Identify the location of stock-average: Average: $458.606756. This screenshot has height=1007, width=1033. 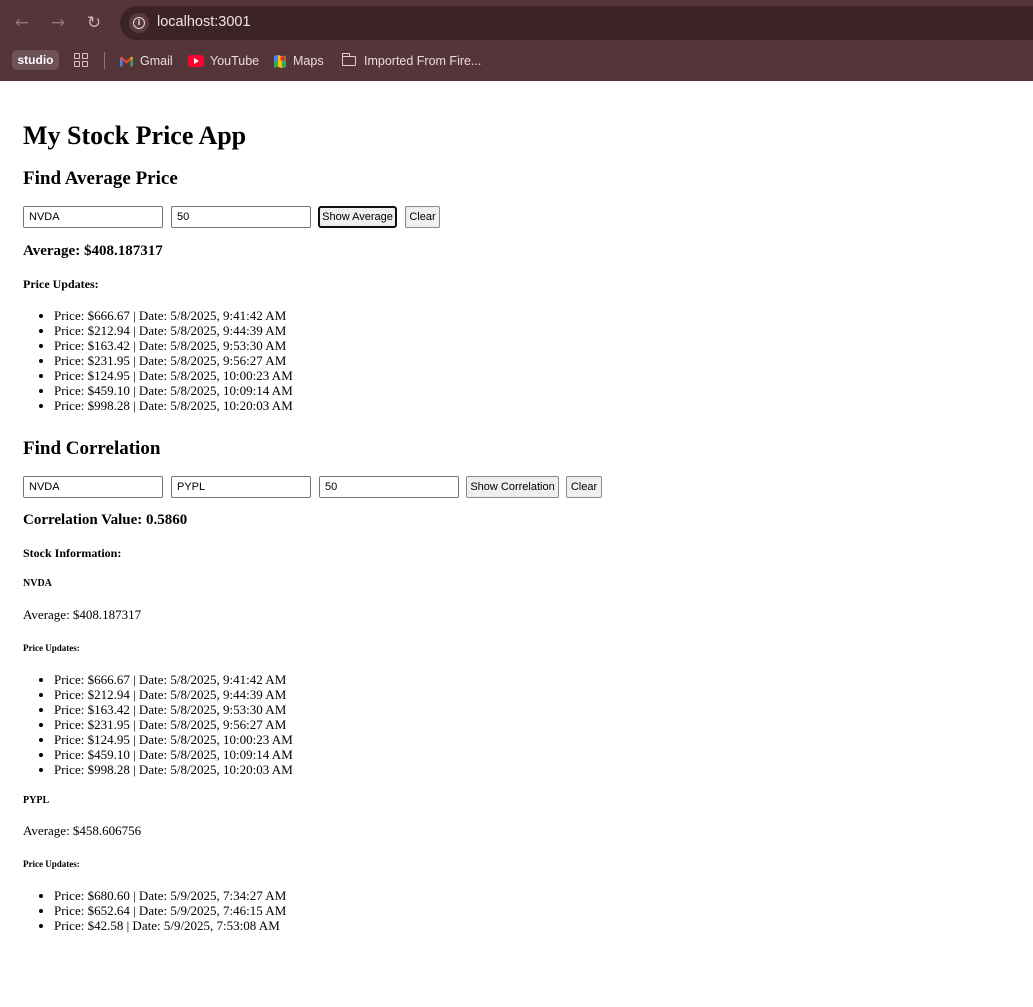
(82, 830).